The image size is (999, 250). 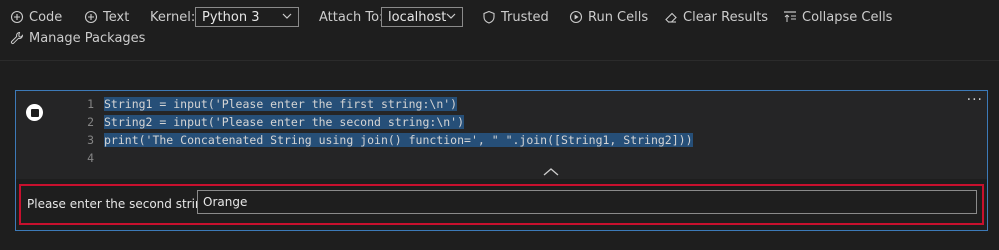 I want to click on shield-icon, so click(x=489, y=17).